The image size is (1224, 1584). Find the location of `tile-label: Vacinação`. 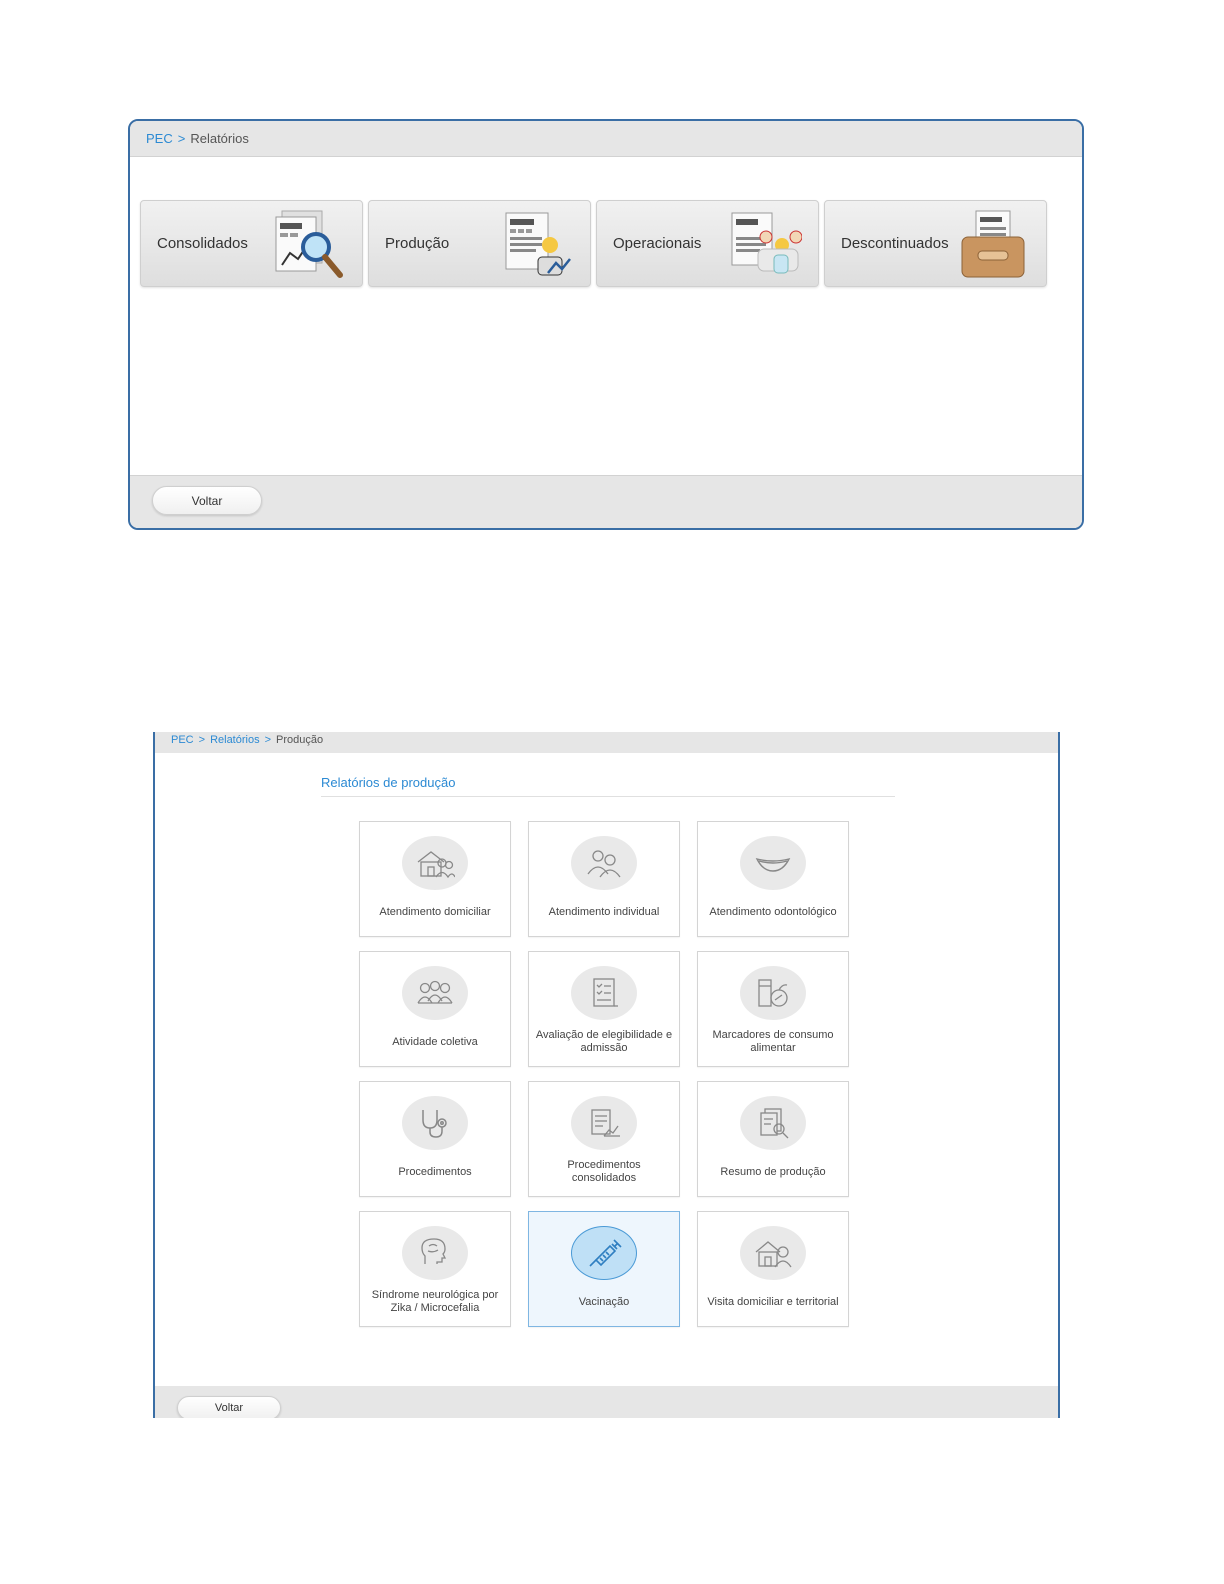

tile-label: Vacinação is located at coordinates (604, 1301).